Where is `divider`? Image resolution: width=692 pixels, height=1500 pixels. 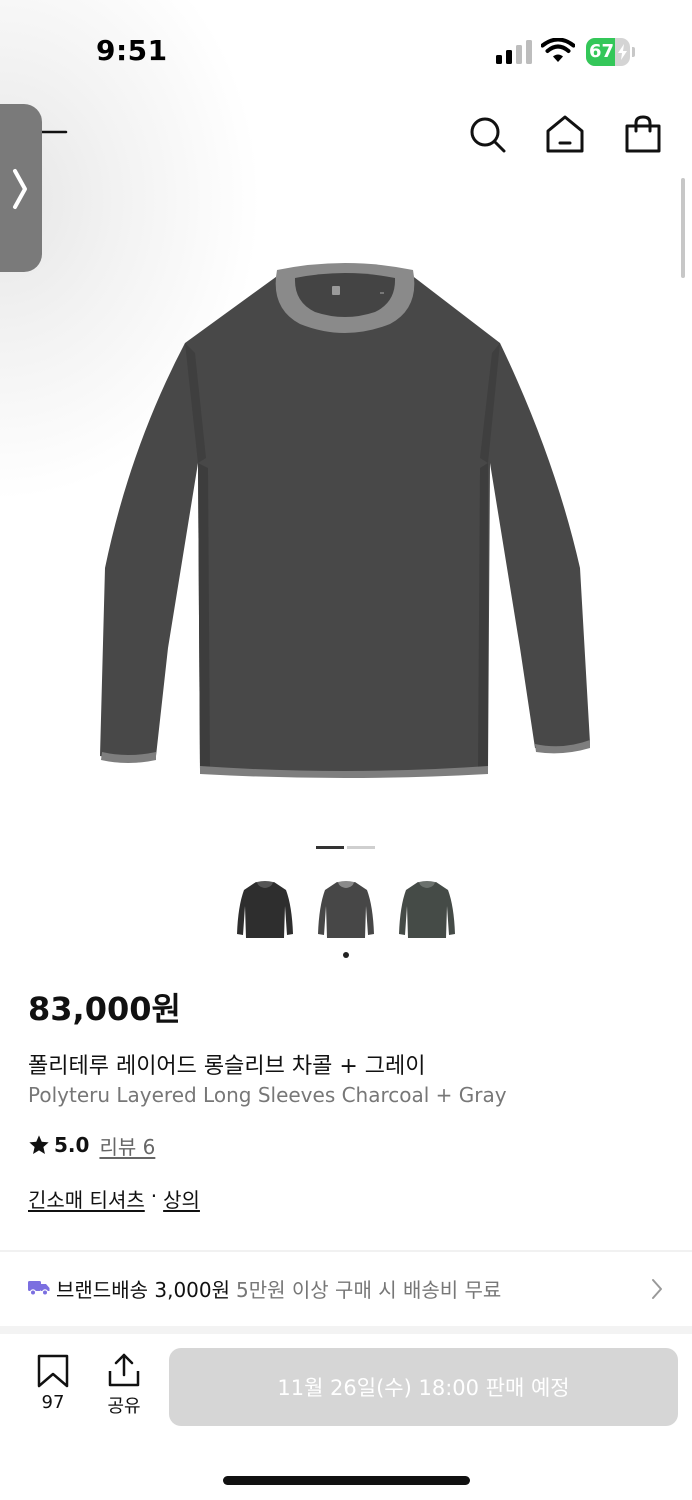 divider is located at coordinates (346, 1251).